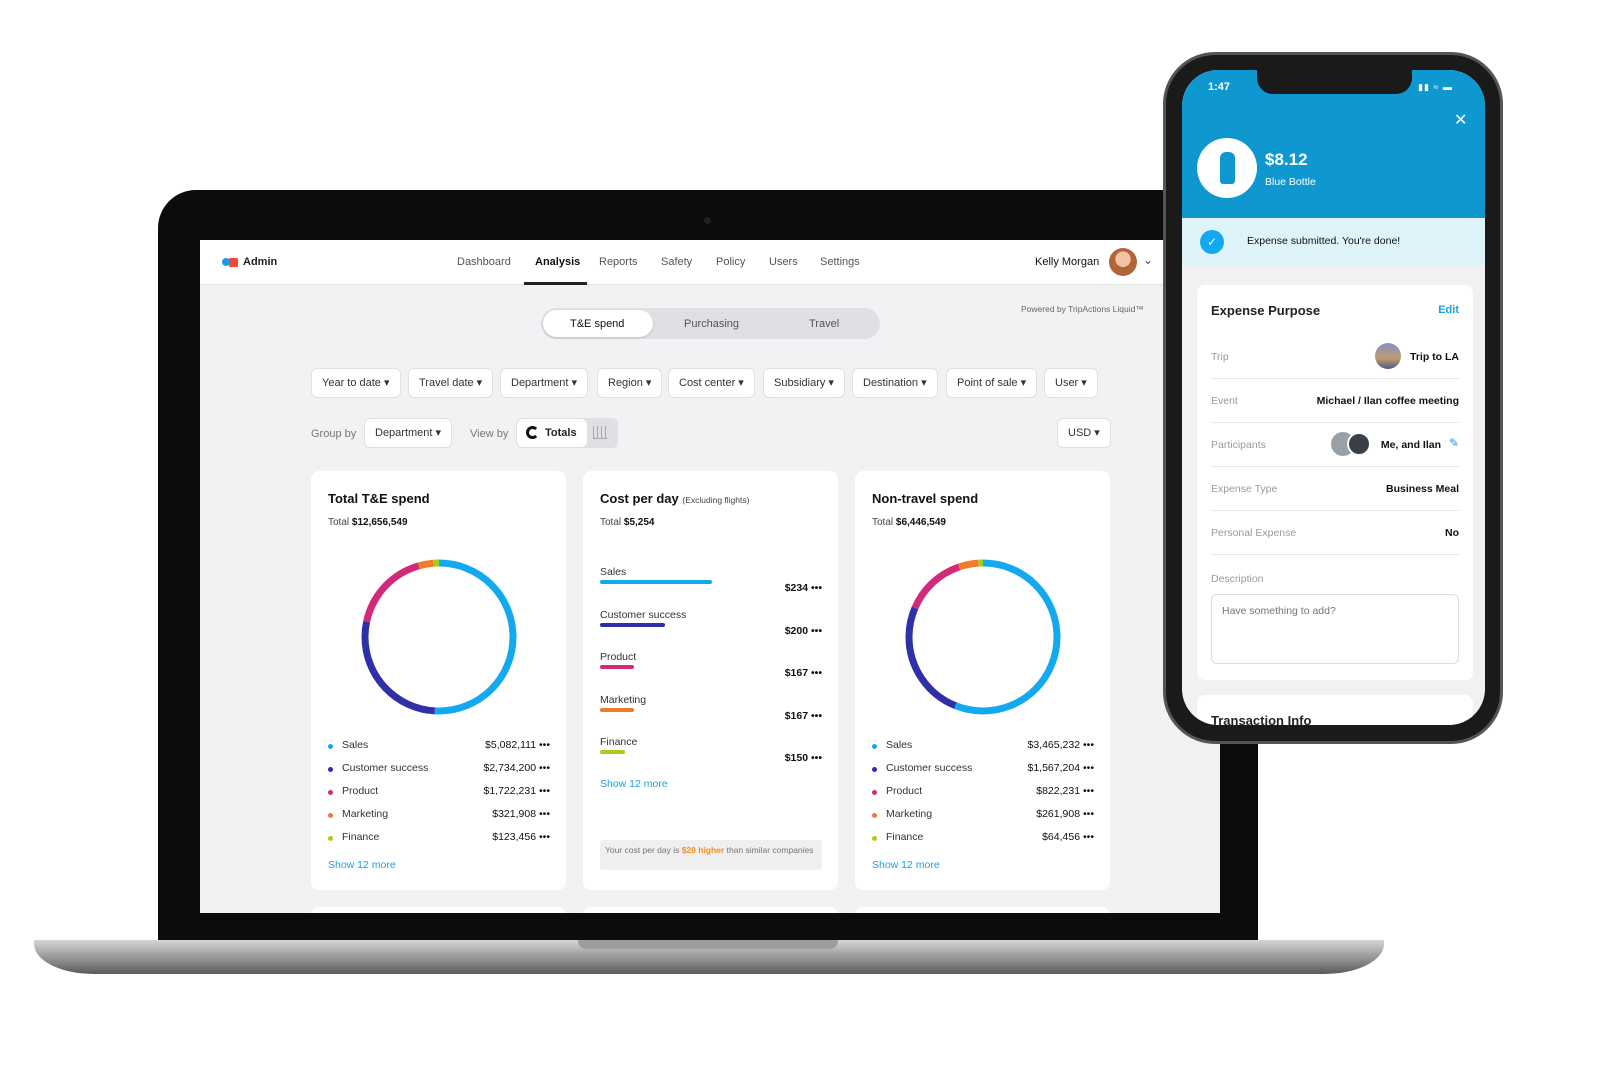 Image resolution: width=1600 pixels, height=1066 pixels. What do you see at coordinates (840, 262) in the screenshot?
I see `nav-settings: Settings` at bounding box center [840, 262].